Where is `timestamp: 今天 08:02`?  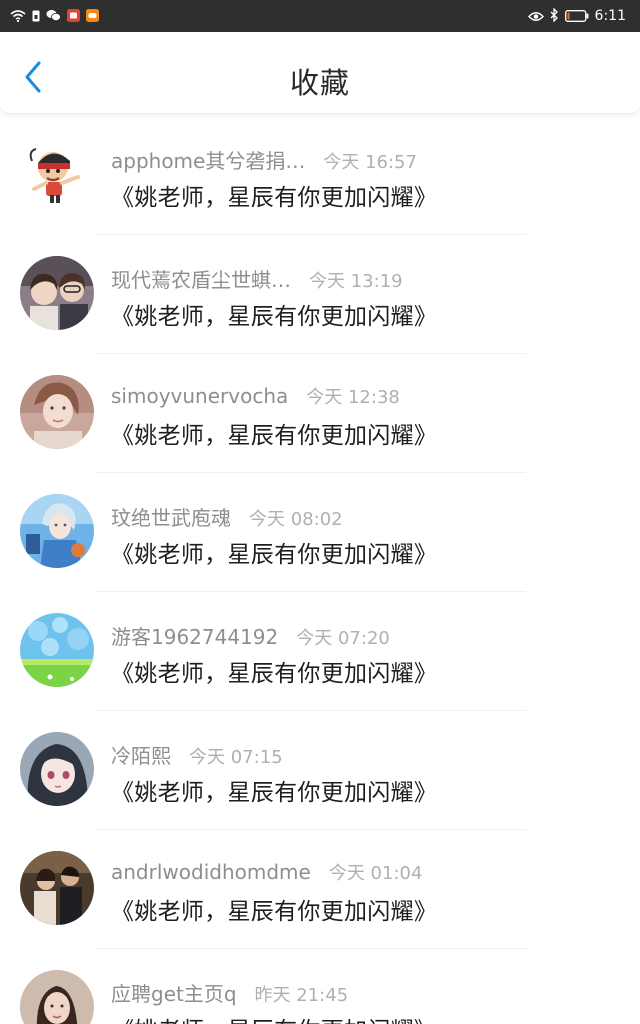 timestamp: 今天 08:02 is located at coordinates (296, 519).